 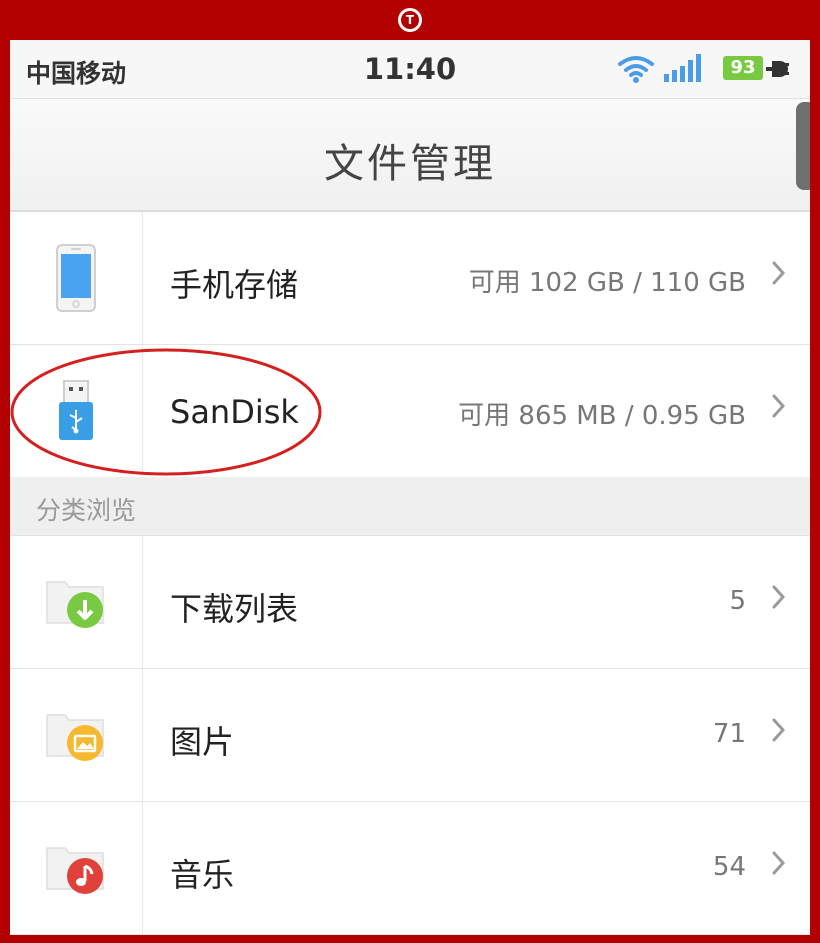 I want to click on status-bar: 中国移动 11:40 93, so click(x=410, y=69).